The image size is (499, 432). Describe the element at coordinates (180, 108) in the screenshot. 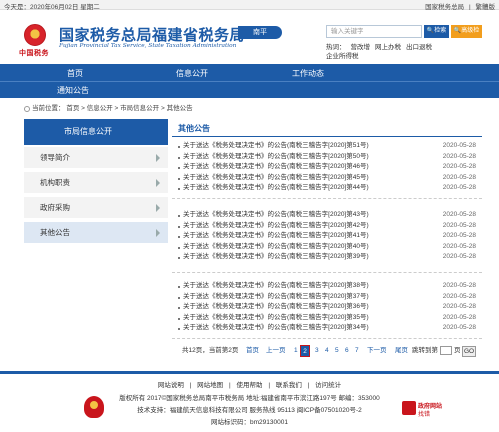

I see `breadcrumb-current: 其他公告` at that location.